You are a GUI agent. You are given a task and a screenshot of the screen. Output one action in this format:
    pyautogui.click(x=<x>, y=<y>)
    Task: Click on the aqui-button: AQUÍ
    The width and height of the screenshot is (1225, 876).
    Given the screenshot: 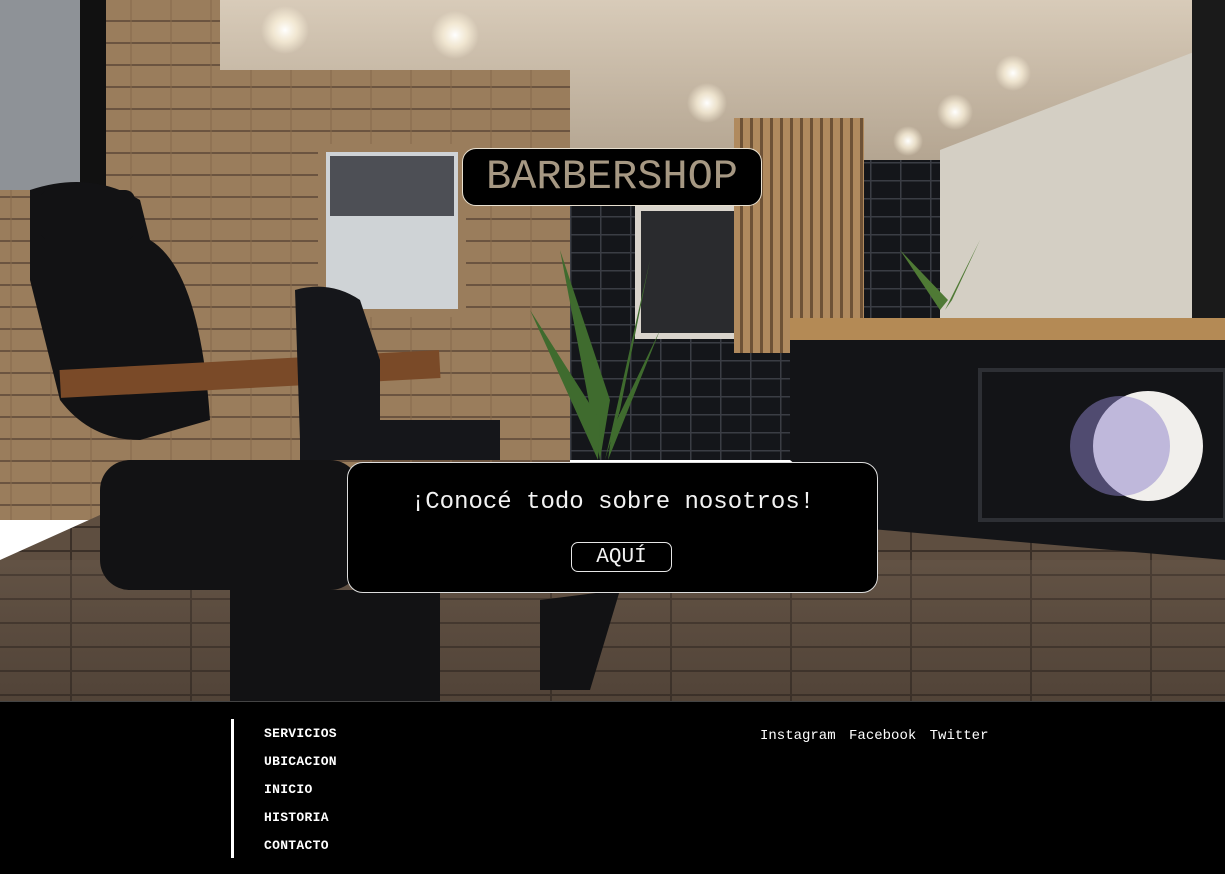 What is the action you would take?
    pyautogui.click(x=621, y=557)
    